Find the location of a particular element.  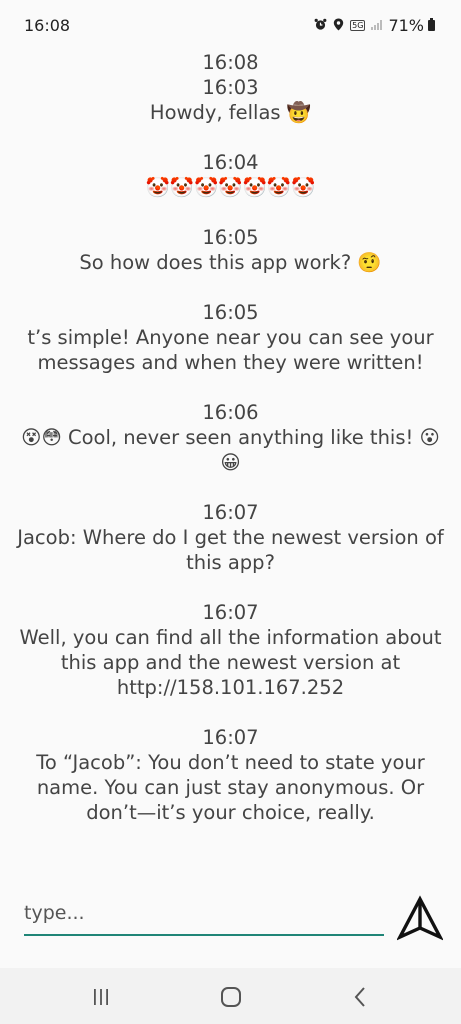

network-5g-icon: 5G is located at coordinates (358, 25).